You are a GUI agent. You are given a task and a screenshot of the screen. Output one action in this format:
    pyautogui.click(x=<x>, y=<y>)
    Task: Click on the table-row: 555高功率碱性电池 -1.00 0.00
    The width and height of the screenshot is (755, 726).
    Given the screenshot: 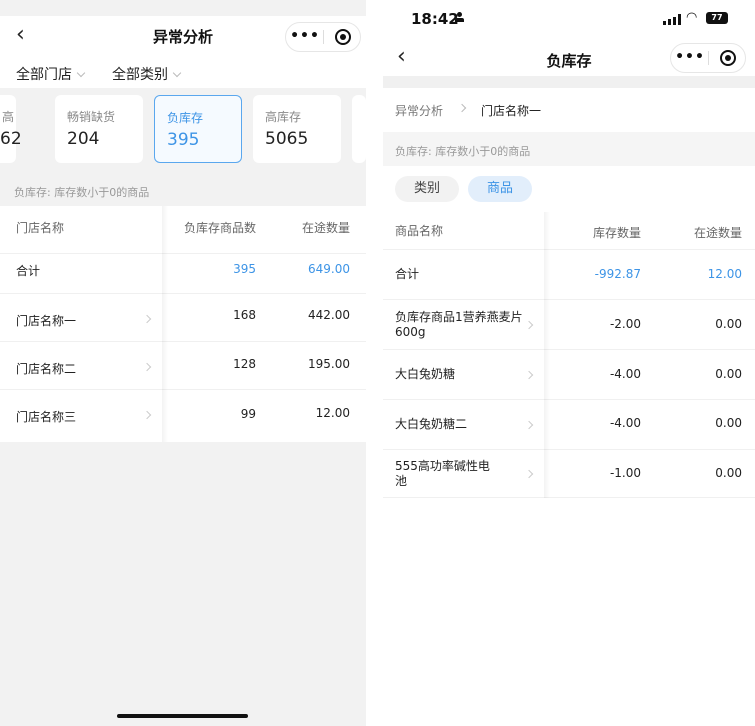 What is the action you would take?
    pyautogui.click(x=569, y=474)
    